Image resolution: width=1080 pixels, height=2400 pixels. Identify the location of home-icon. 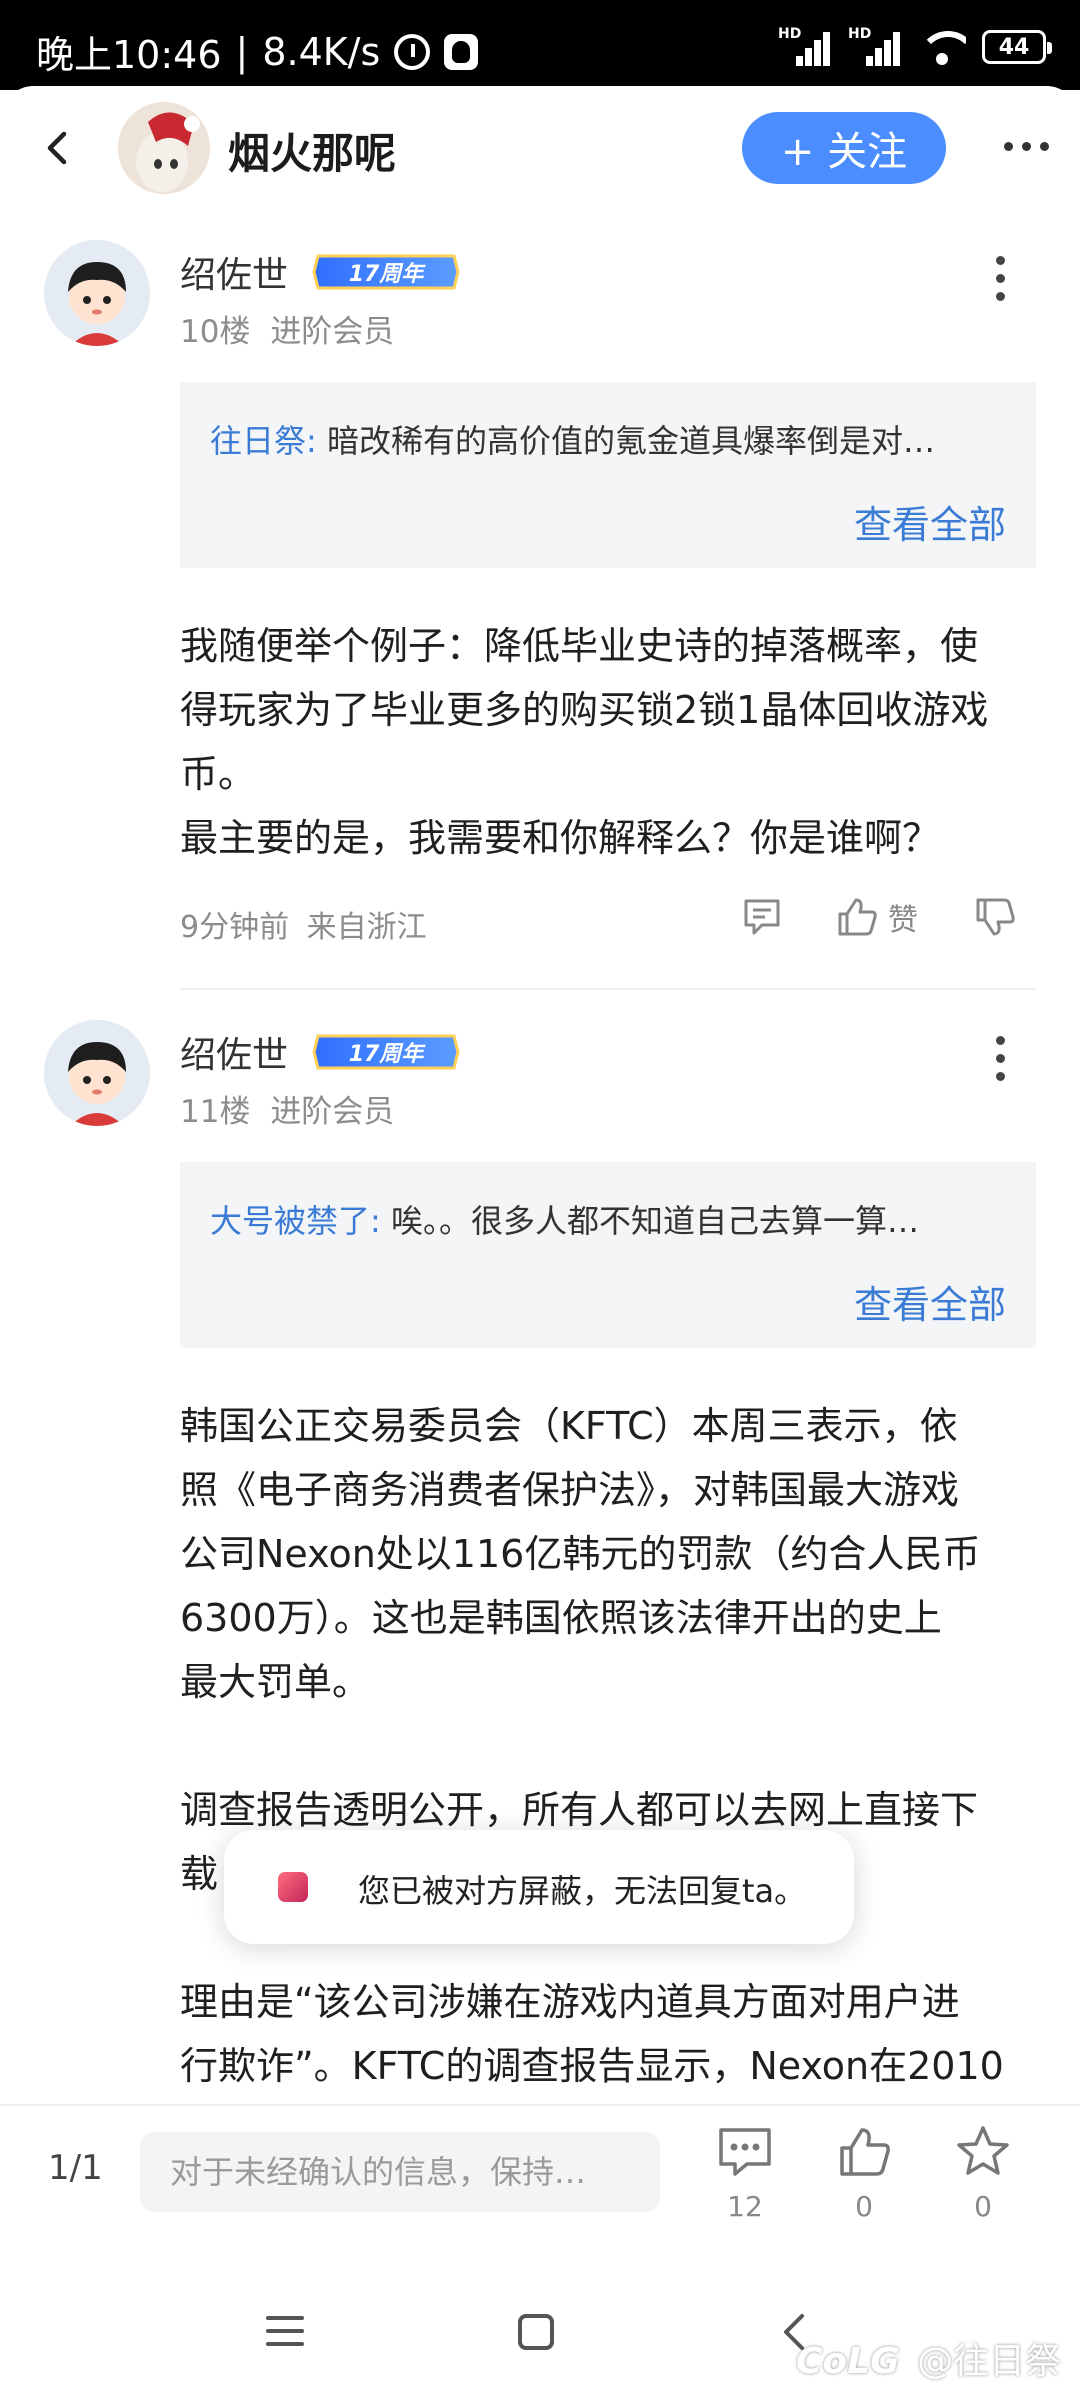
(536, 2332).